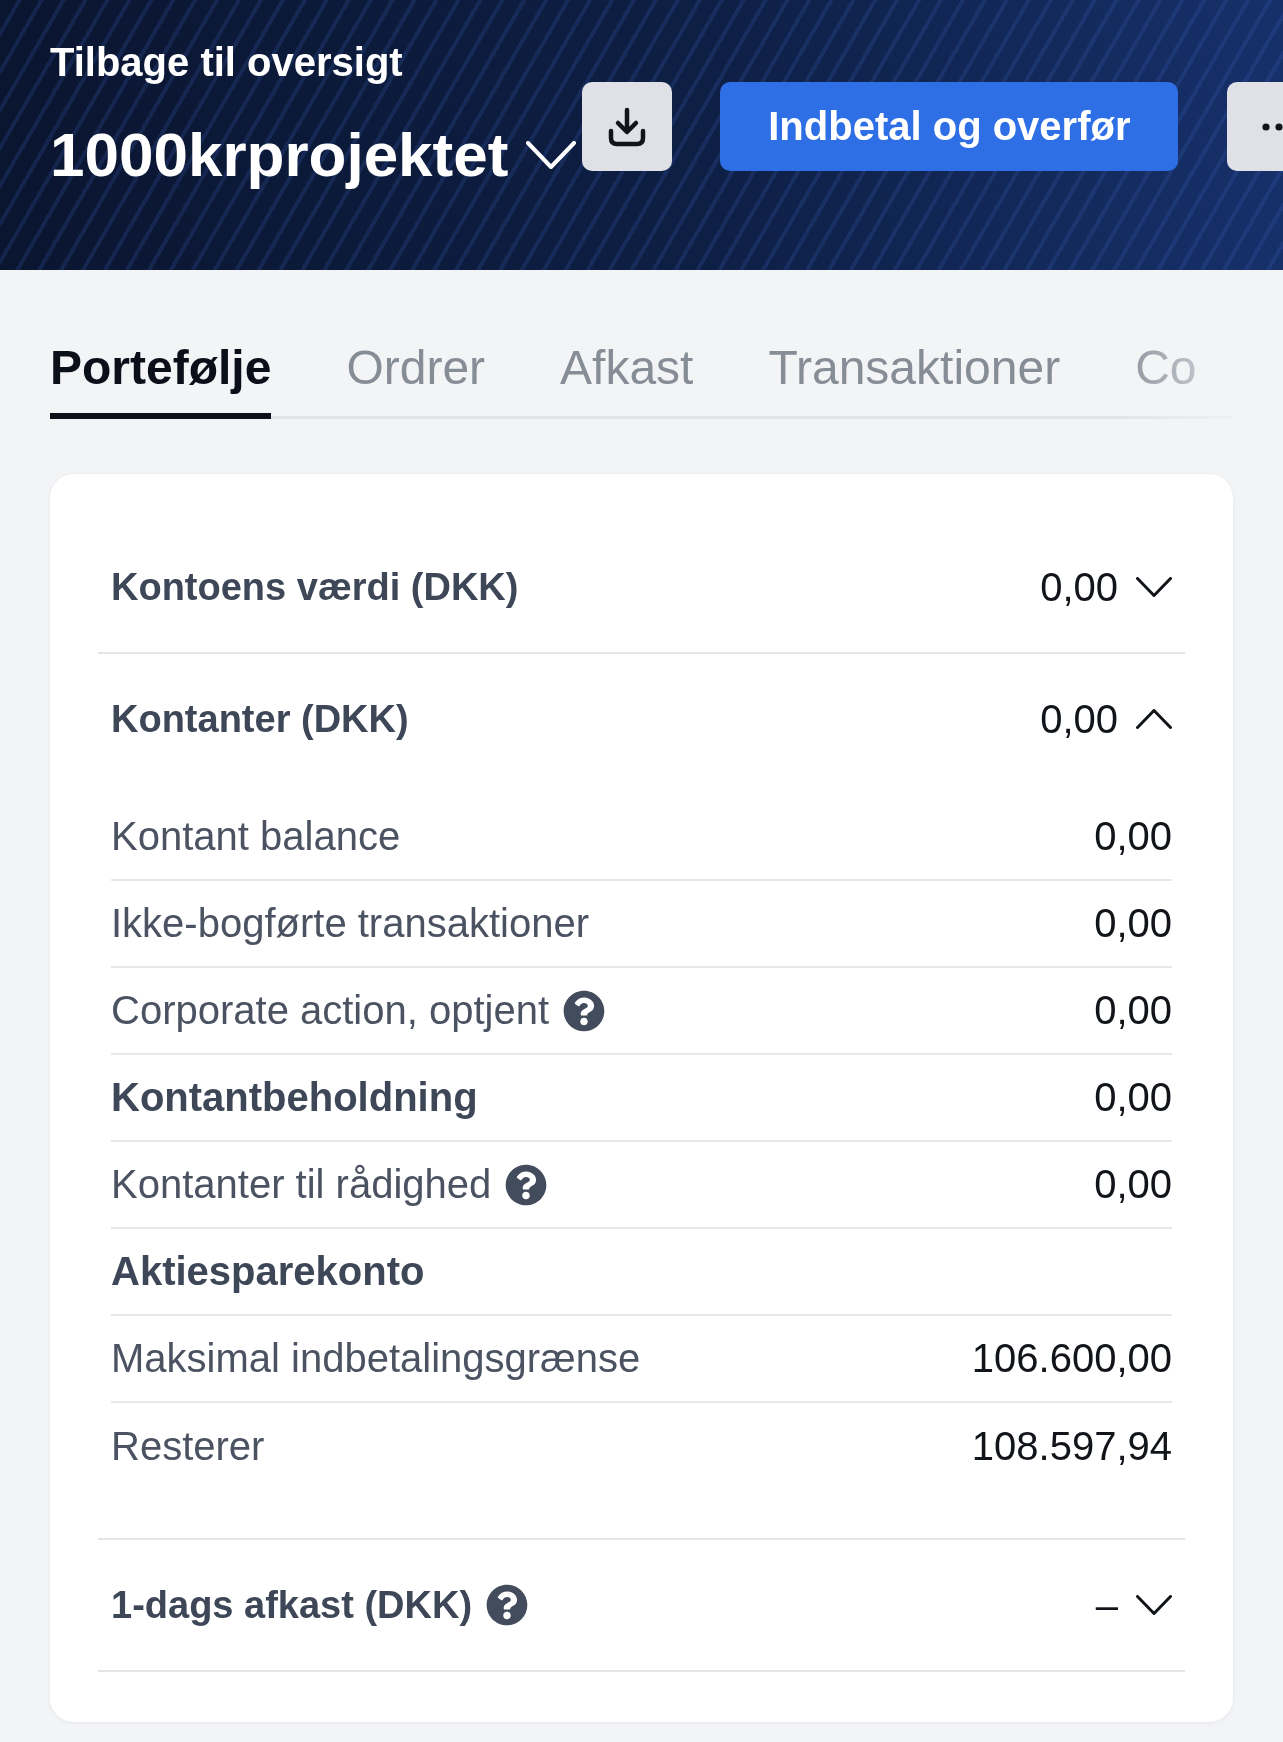 The height and width of the screenshot is (1742, 1283). What do you see at coordinates (260, 719) in the screenshot?
I see `section-title: Kontanter (DKK)` at bounding box center [260, 719].